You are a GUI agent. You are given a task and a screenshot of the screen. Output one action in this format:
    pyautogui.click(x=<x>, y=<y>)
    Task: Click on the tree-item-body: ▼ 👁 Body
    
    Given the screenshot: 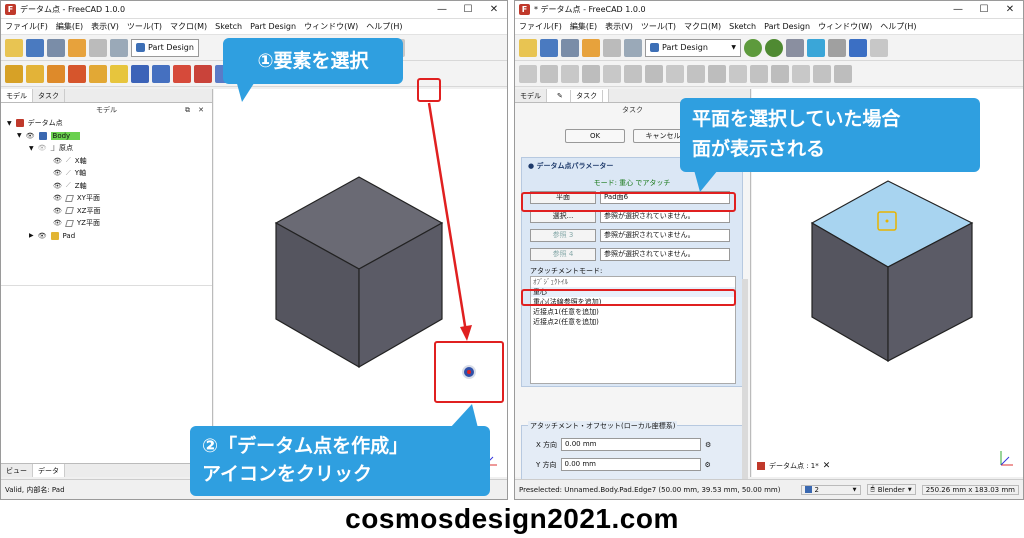 What is the action you would take?
    pyautogui.click(x=109, y=136)
    